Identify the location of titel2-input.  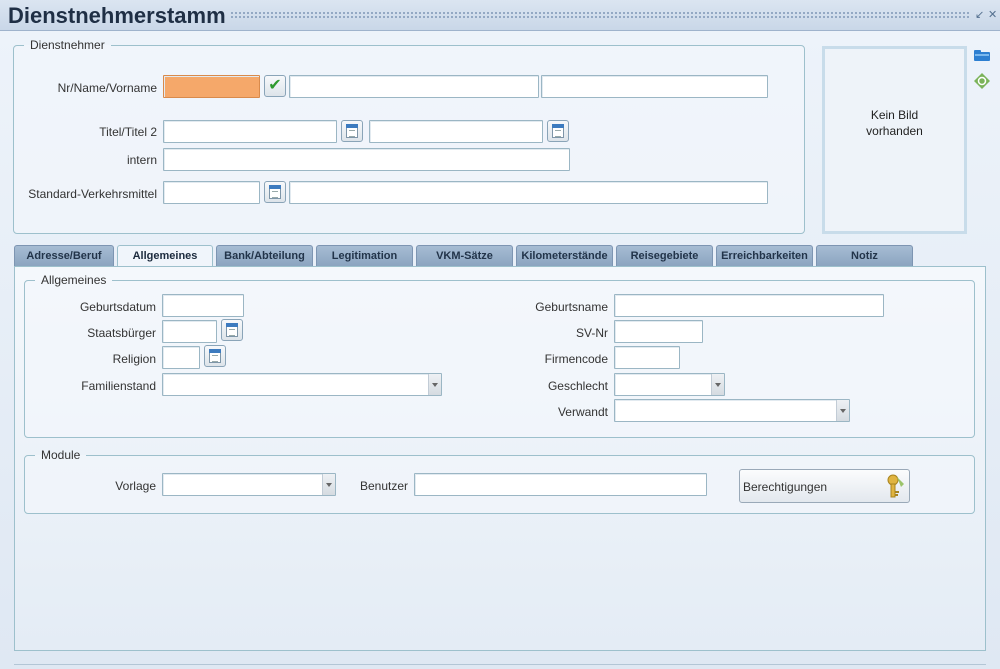
(456, 131).